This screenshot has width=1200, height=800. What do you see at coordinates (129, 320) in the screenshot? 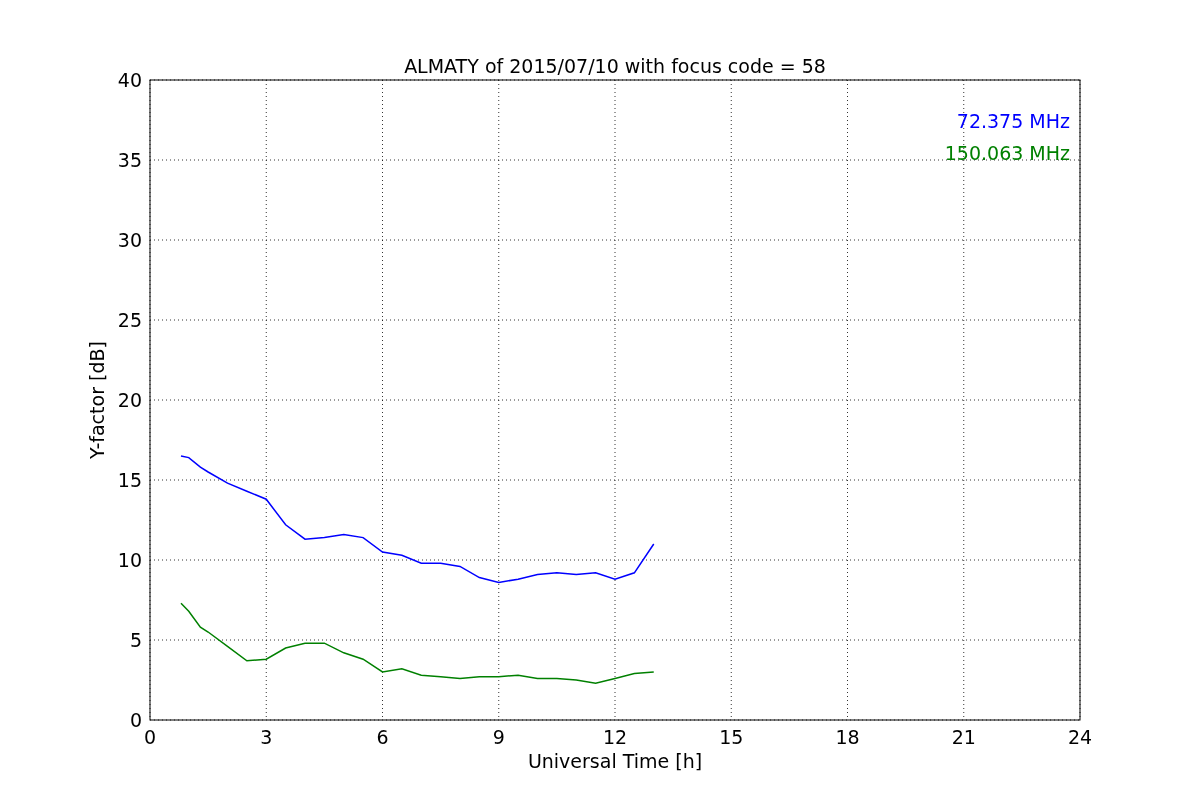
I see `tick-label: 25` at bounding box center [129, 320].